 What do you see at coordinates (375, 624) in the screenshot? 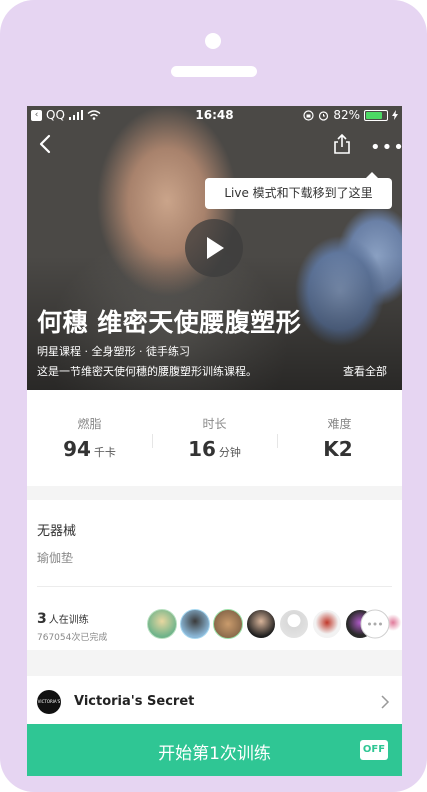
I see `more-avatars-icon` at bounding box center [375, 624].